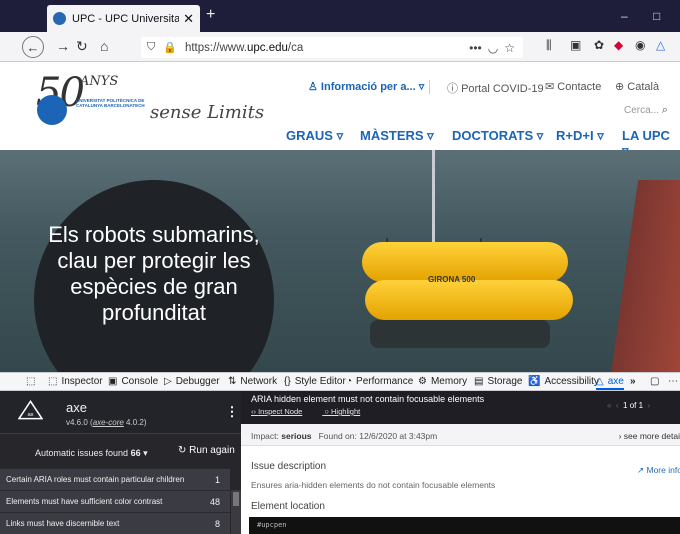 The image size is (680, 534). What do you see at coordinates (654, 381) in the screenshot?
I see `dock-options-icon: ▢` at bounding box center [654, 381].